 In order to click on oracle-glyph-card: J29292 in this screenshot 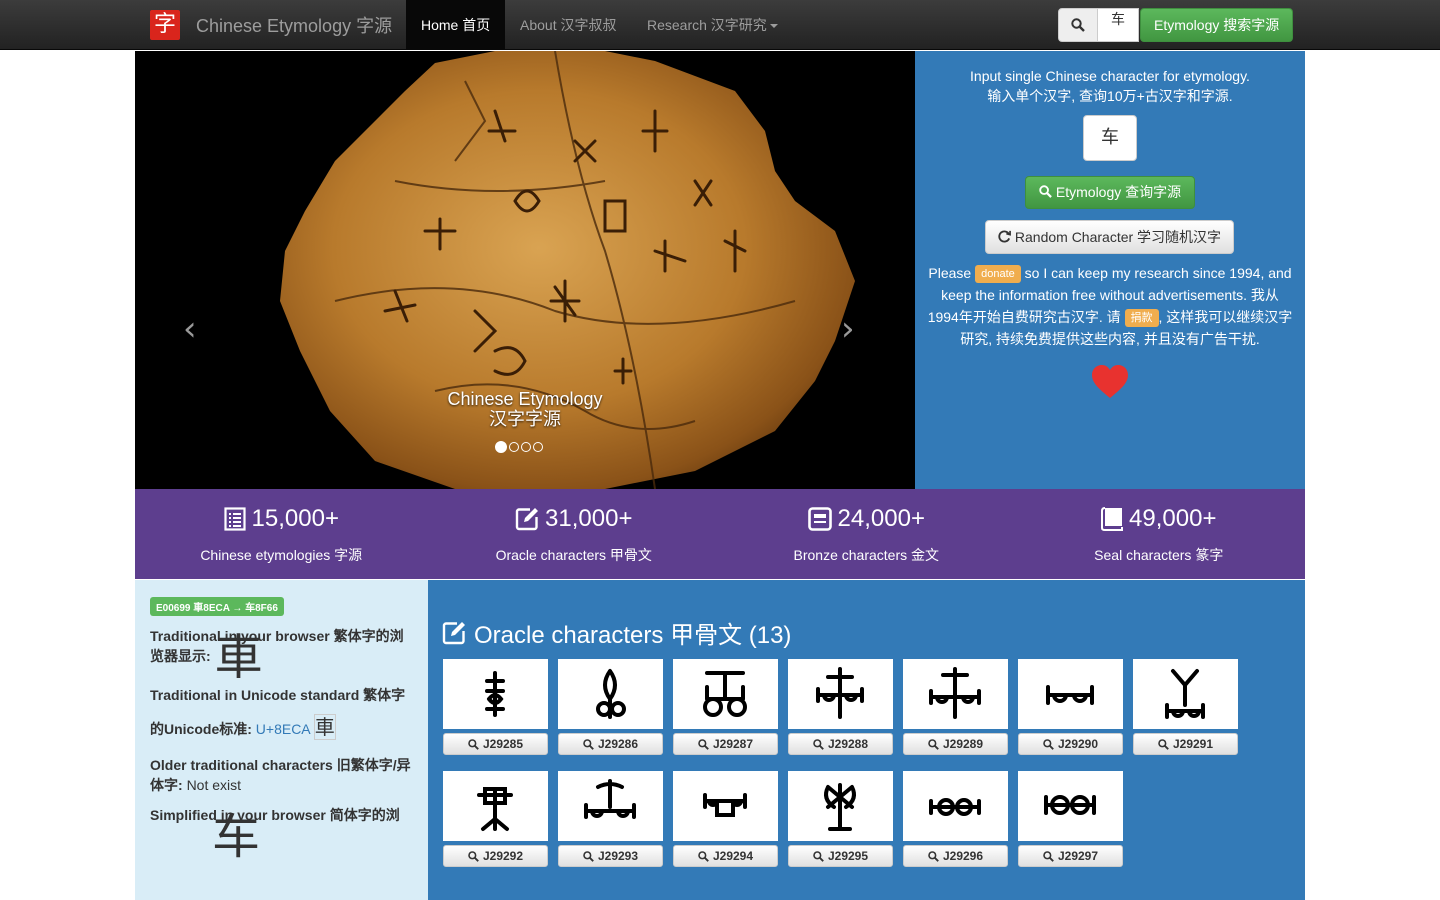, I will do `click(495, 819)`.